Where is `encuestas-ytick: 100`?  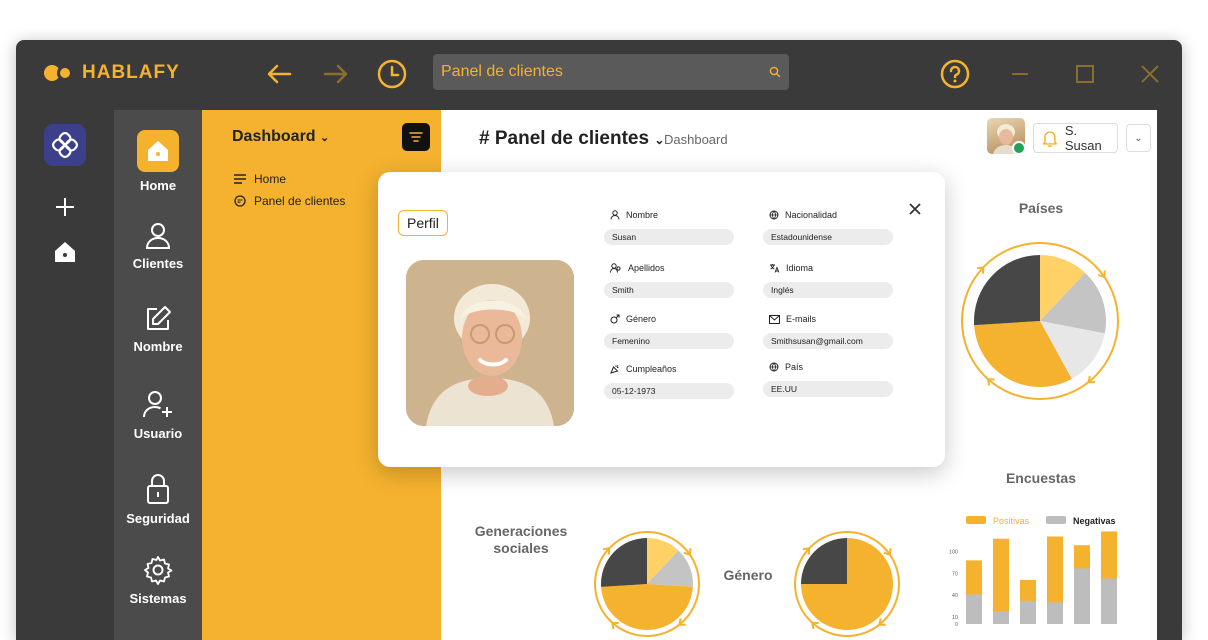 encuestas-ytick: 100 is located at coordinates (953, 553).